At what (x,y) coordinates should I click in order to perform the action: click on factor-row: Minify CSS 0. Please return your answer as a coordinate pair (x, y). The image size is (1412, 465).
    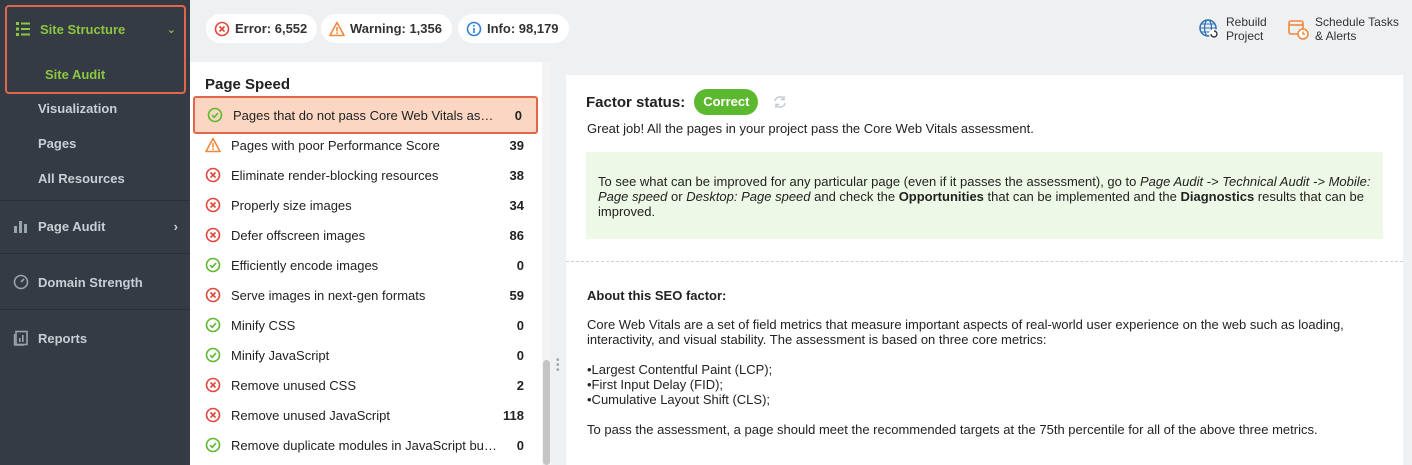
    Looking at the image, I should click on (365, 325).